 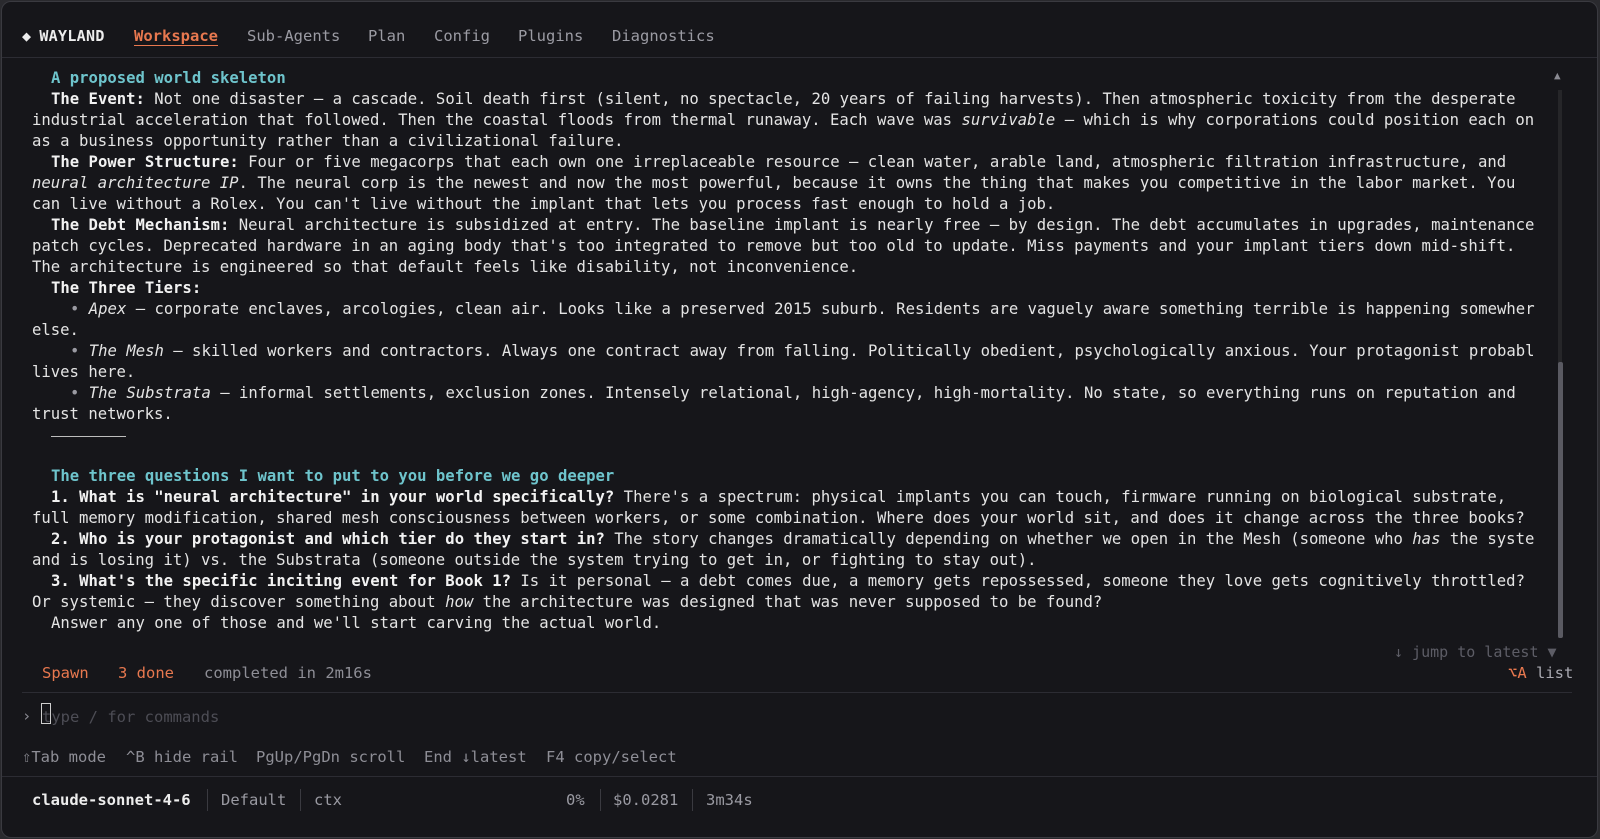 I want to click on mode-label: Default, so click(x=253, y=800).